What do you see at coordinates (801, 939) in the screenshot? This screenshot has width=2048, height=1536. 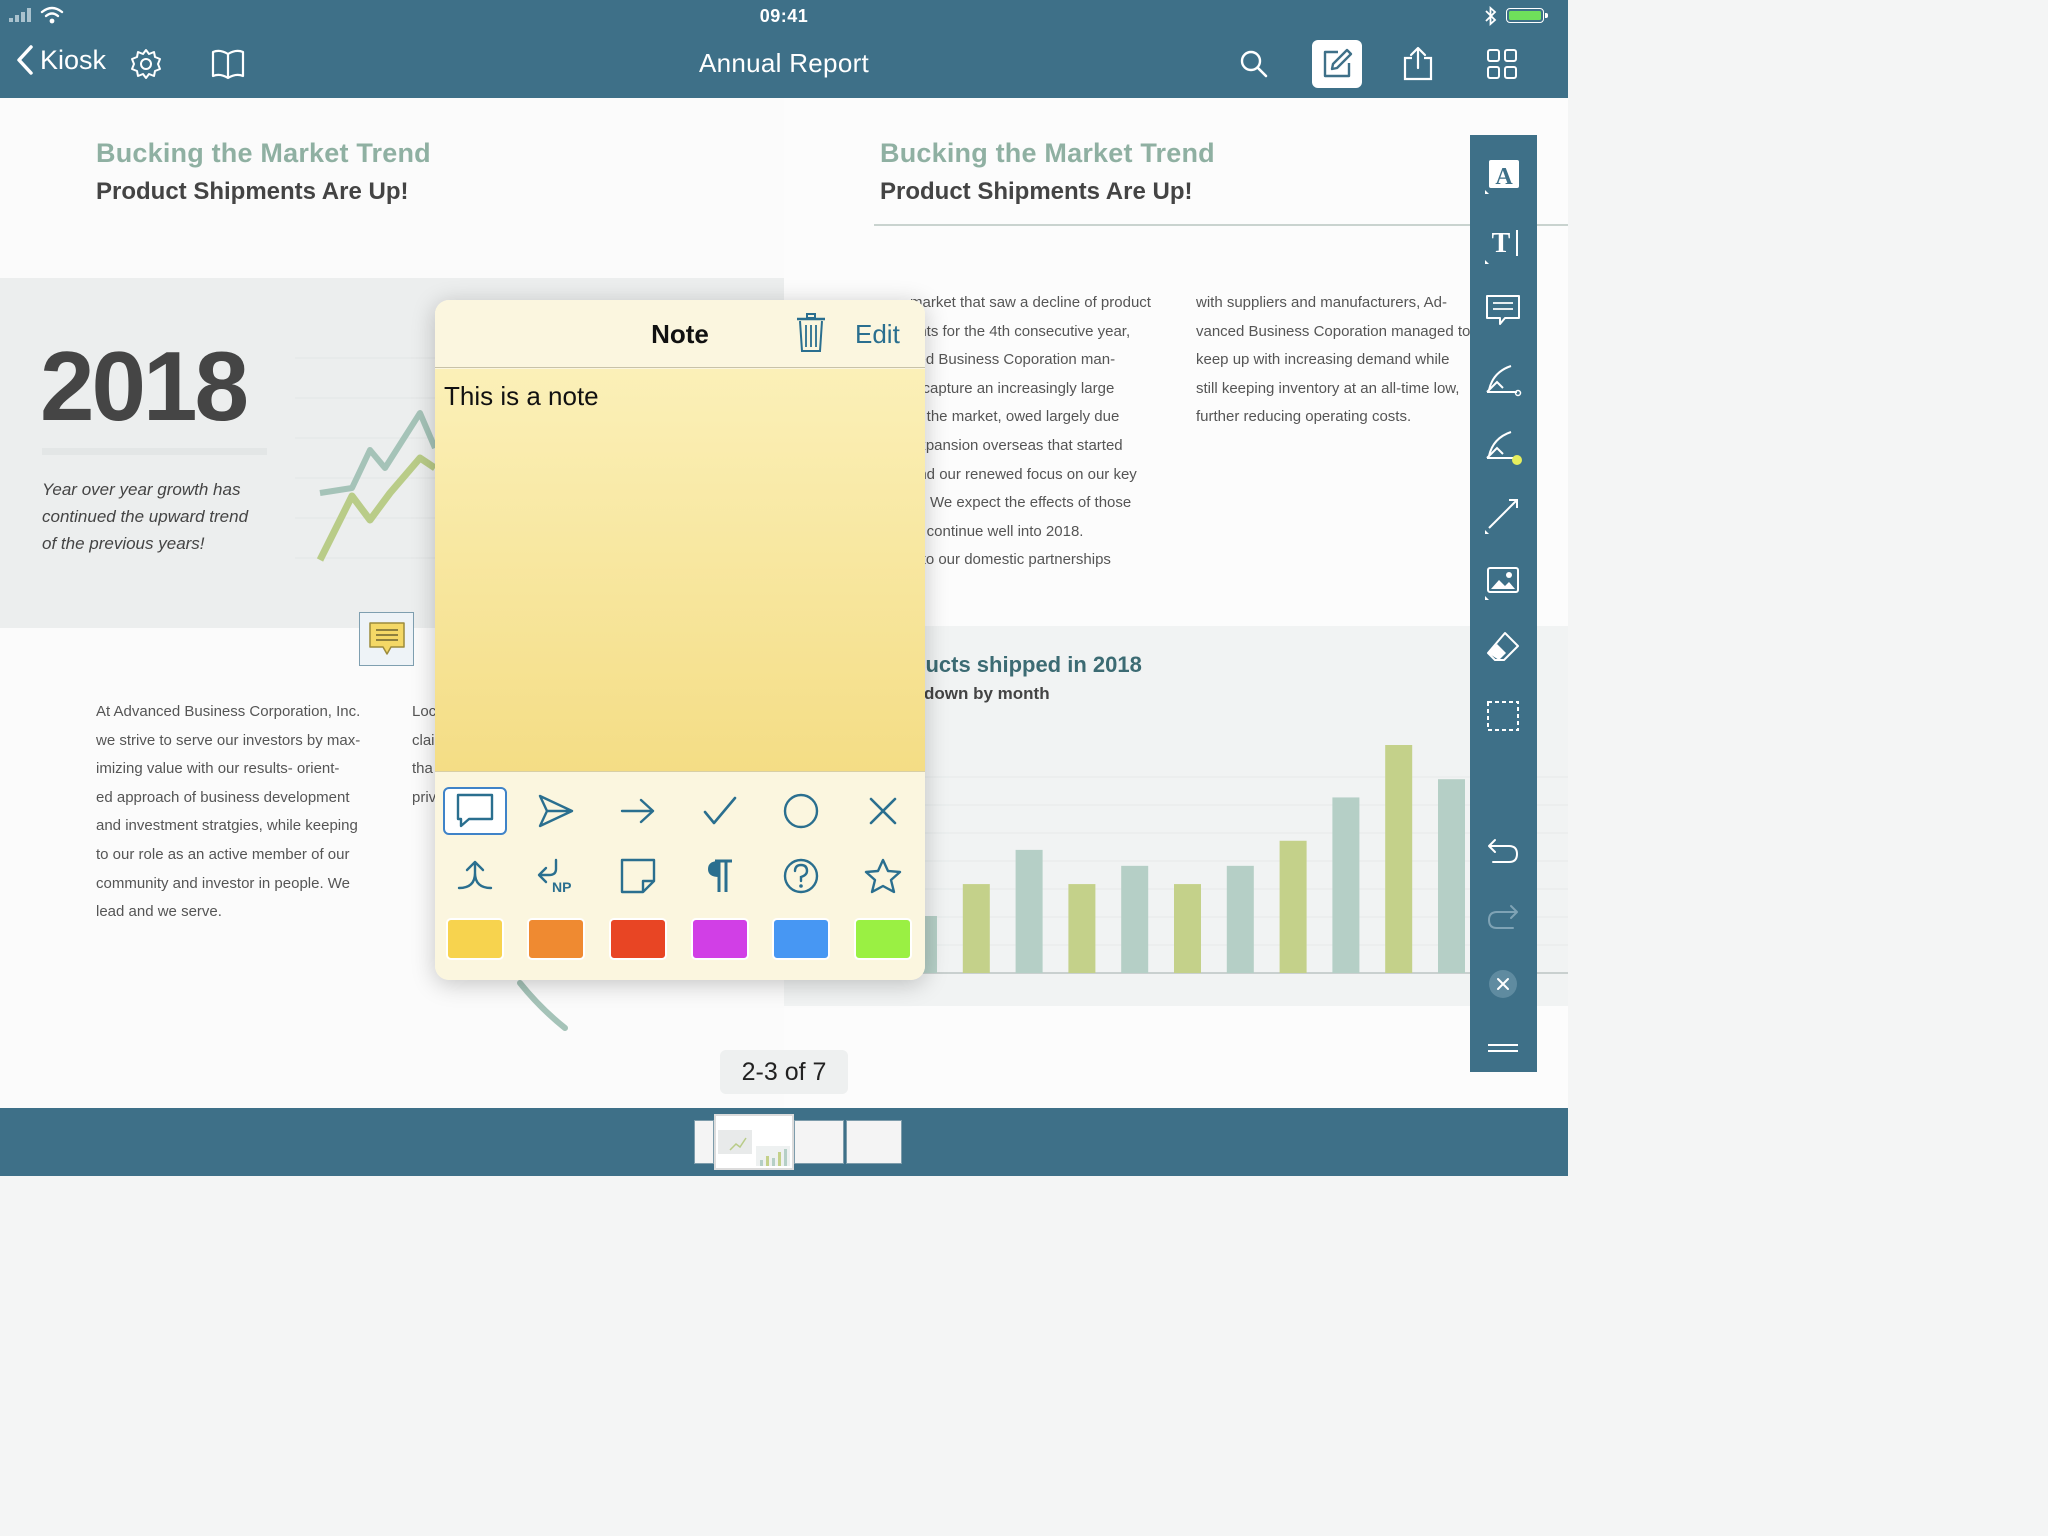 I see `color-swatch-blue` at bounding box center [801, 939].